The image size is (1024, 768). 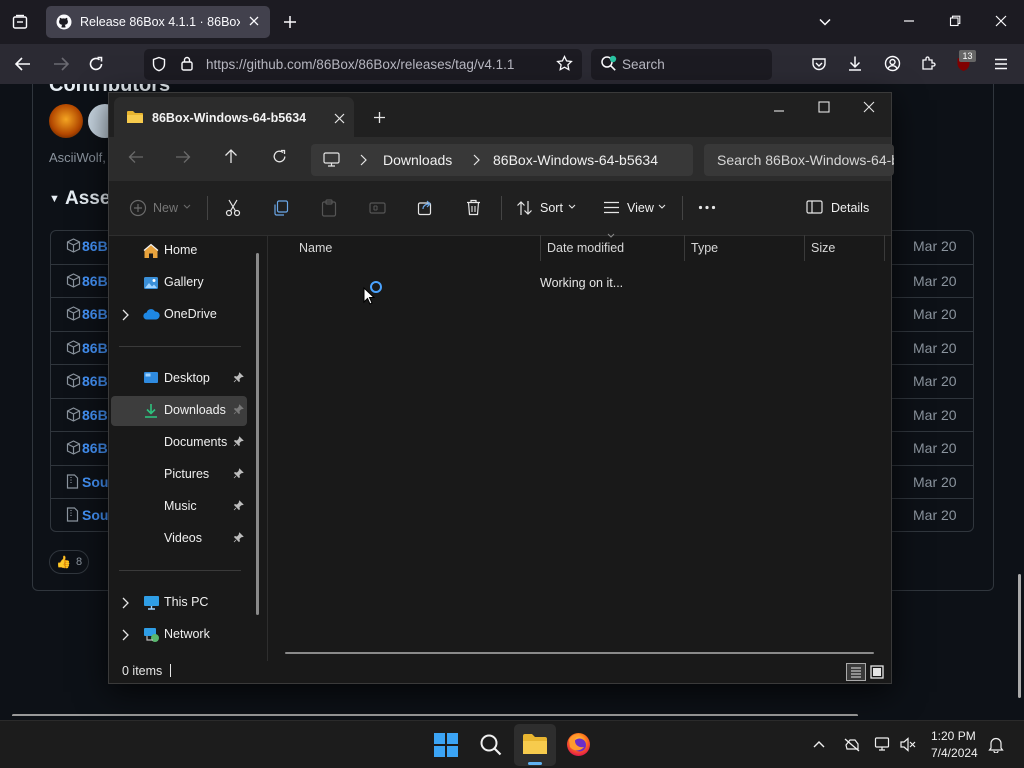 What do you see at coordinates (138, 208) in the screenshot?
I see `new-icon` at bounding box center [138, 208].